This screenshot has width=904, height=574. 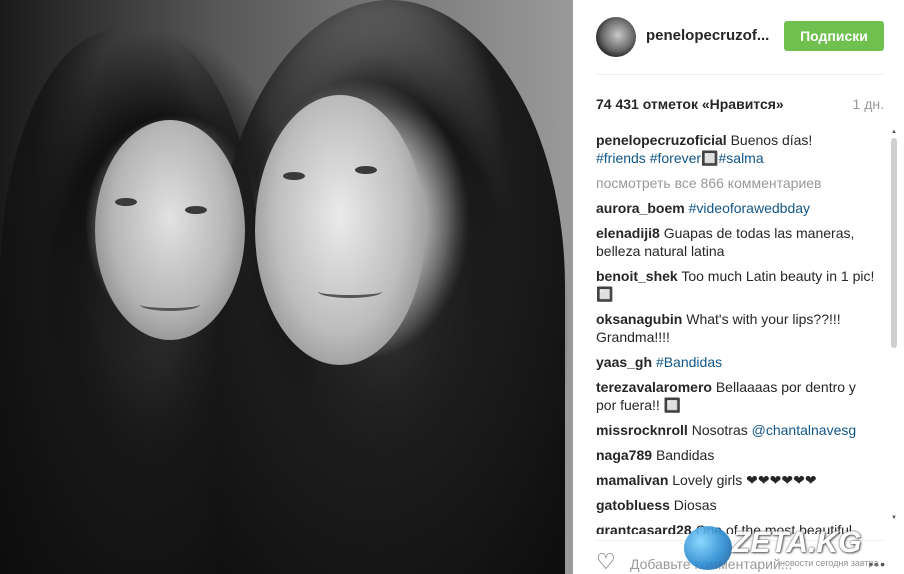 What do you see at coordinates (829, 563) in the screenshot?
I see `watermark-sub: новости сегодня завтра` at bounding box center [829, 563].